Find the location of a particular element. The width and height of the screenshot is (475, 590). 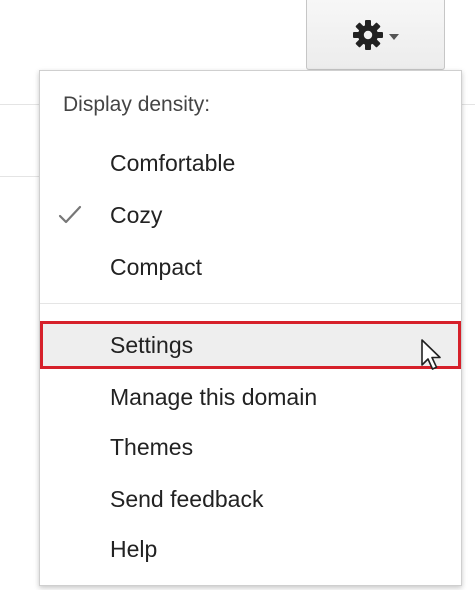

checkmark-icon is located at coordinates (70, 214).